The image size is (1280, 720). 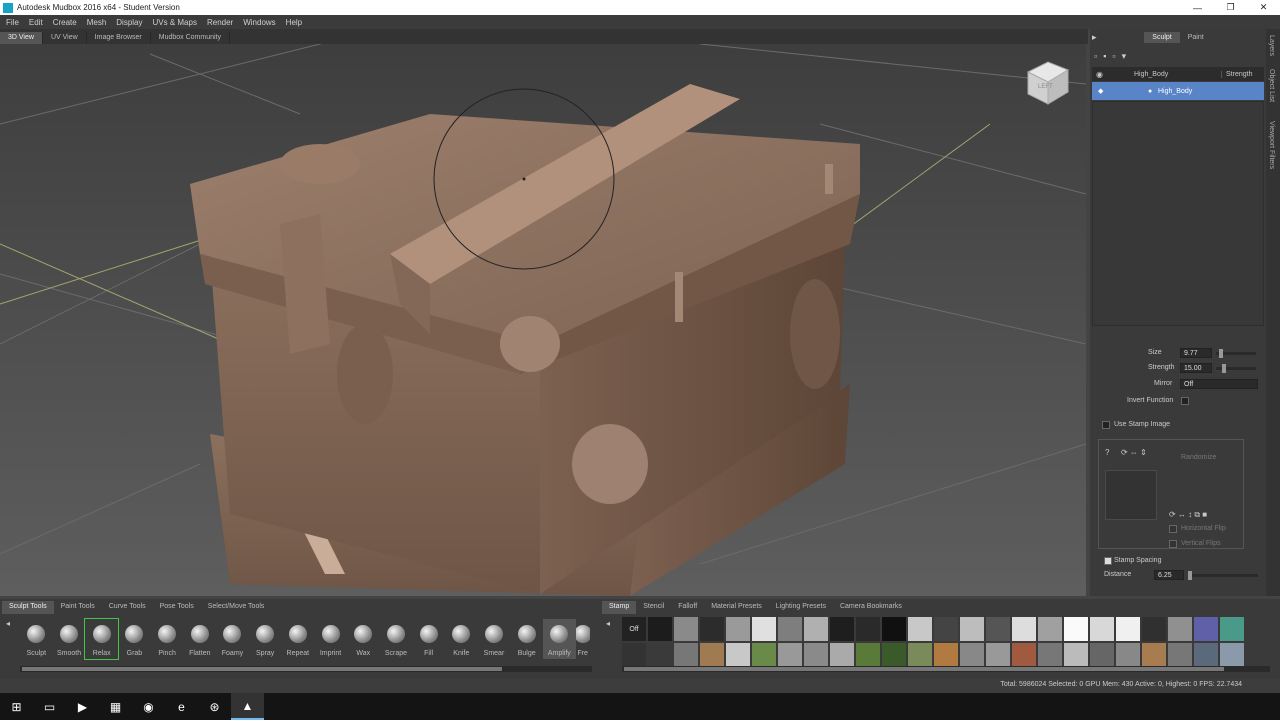 I want to click on minimize-button: —, so click(x=1197, y=7).